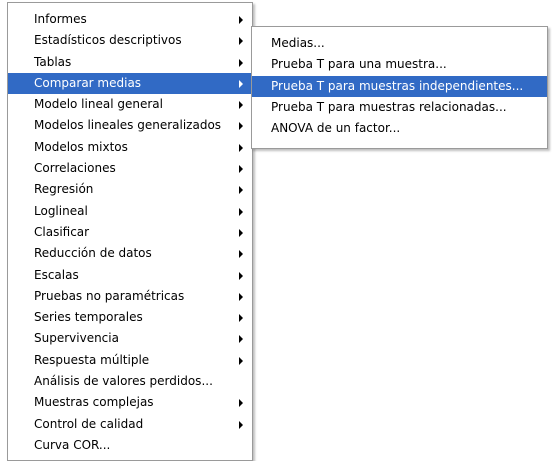 The image size is (552, 461). I want to click on menu-item-label: Comparar medias, so click(88, 82).